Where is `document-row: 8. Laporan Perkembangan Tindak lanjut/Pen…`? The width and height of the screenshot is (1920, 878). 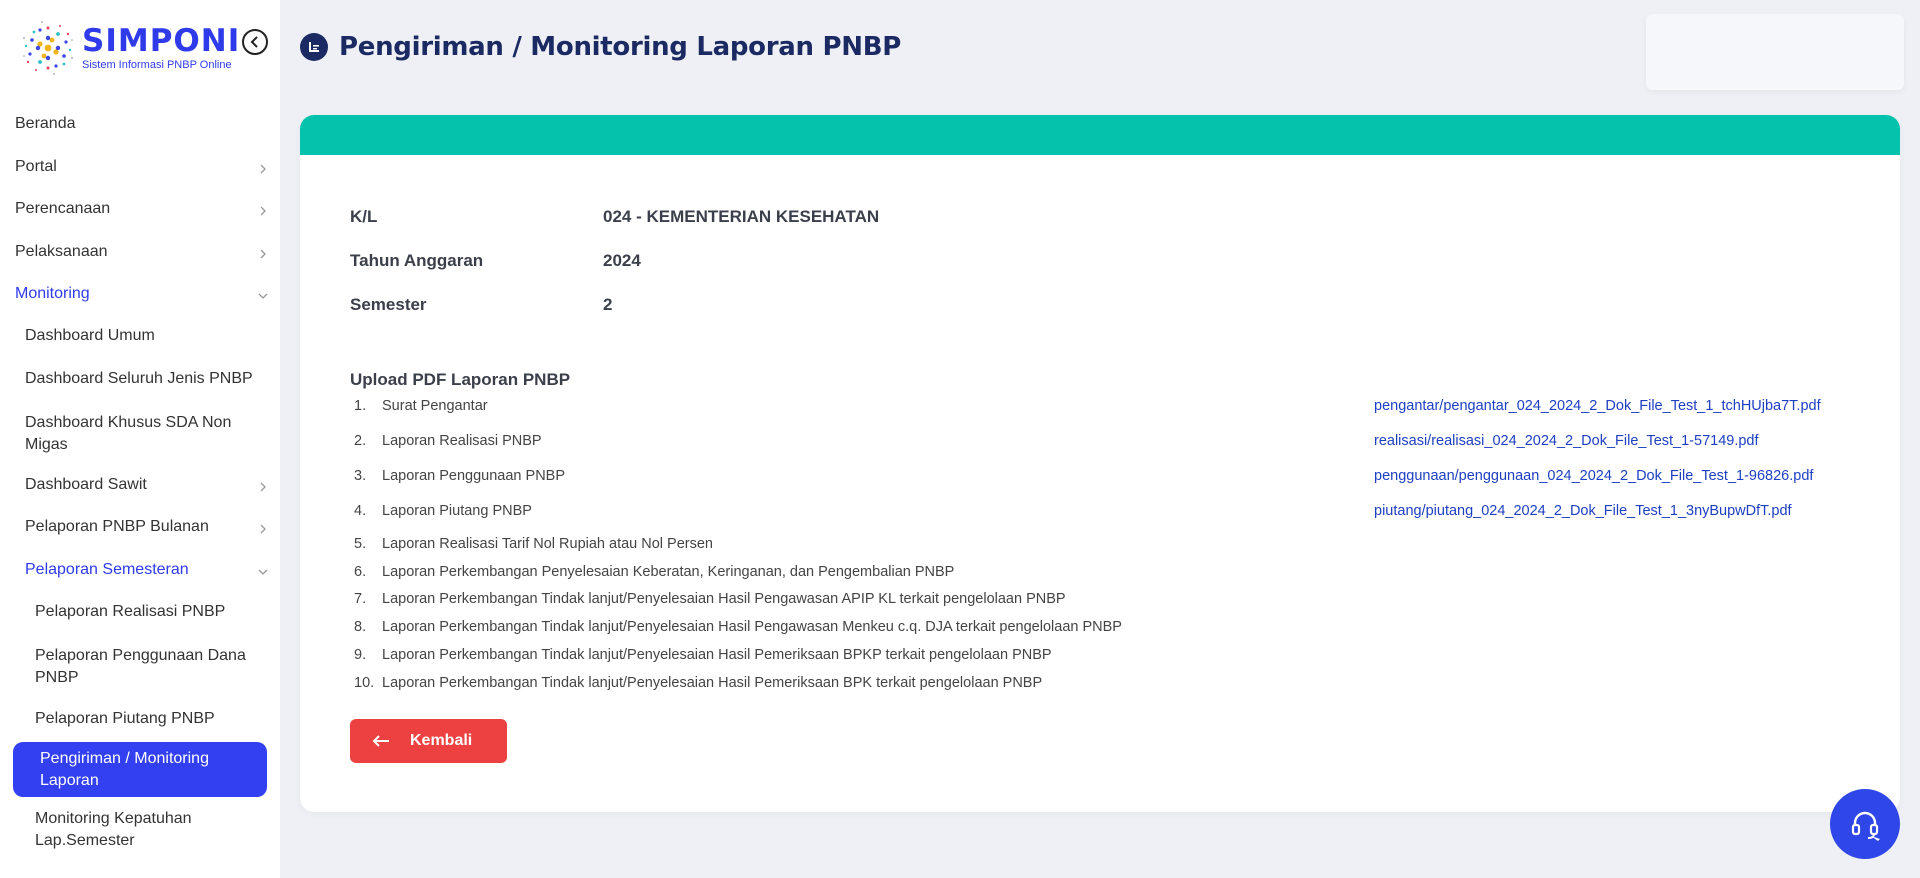 document-row: 8. Laporan Perkembangan Tindak lanjut/Pen… is located at coordinates (1100, 628).